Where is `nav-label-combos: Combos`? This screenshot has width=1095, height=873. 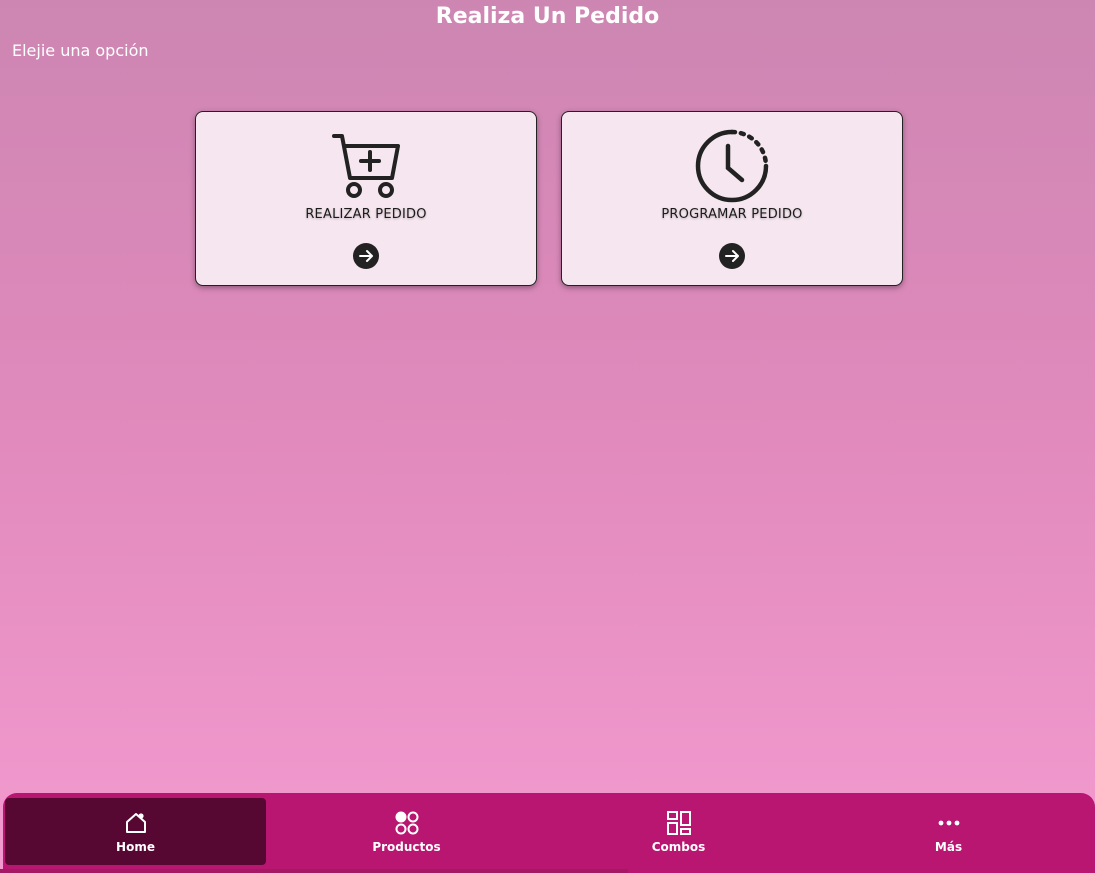
nav-label-combos: Combos is located at coordinates (678, 846).